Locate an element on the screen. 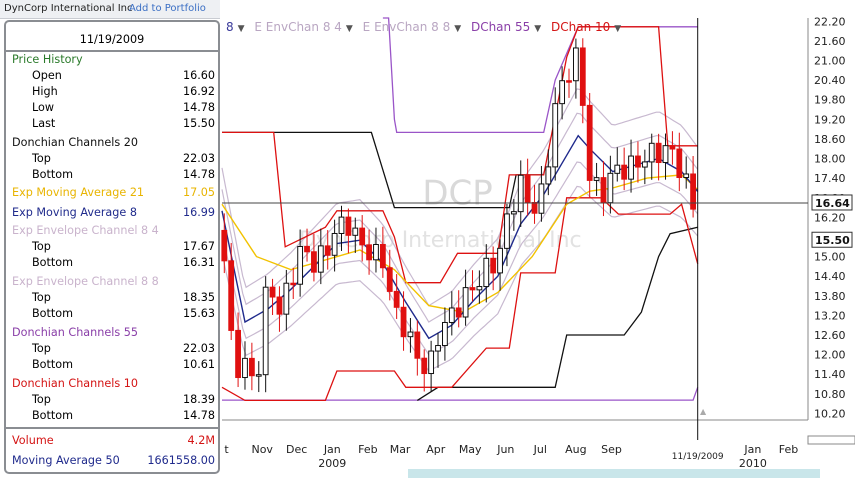 The height and width of the screenshot is (478, 855). x-tick-label: Feb is located at coordinates (788, 449).